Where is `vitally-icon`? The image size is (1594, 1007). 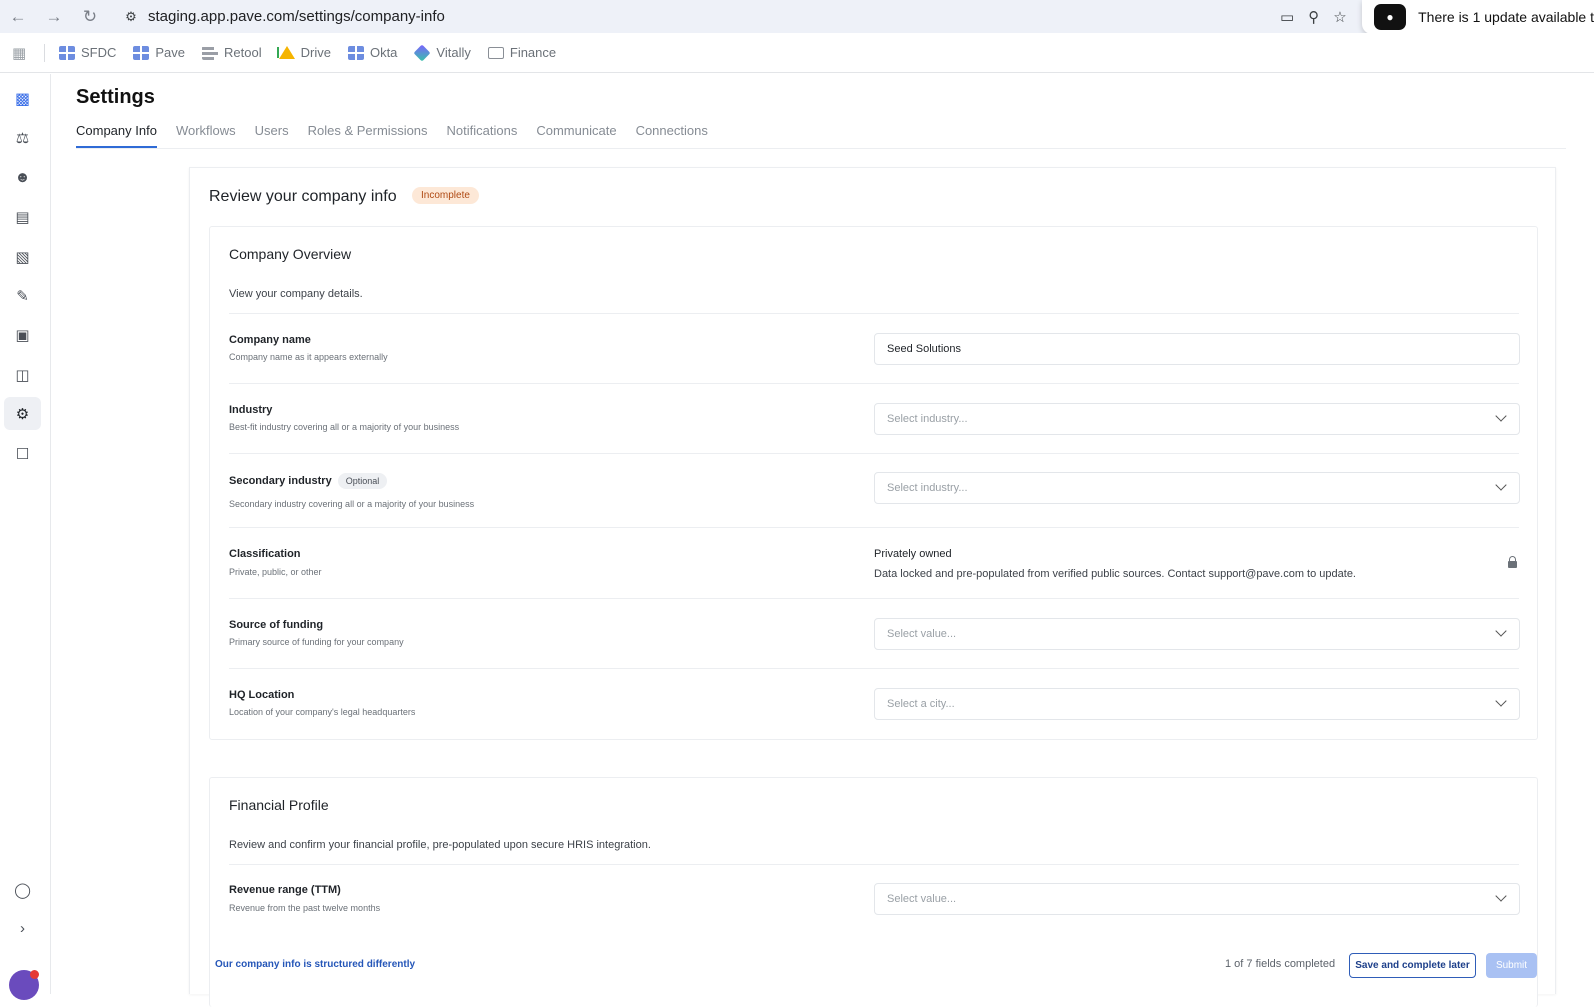
vitally-icon is located at coordinates (422, 52).